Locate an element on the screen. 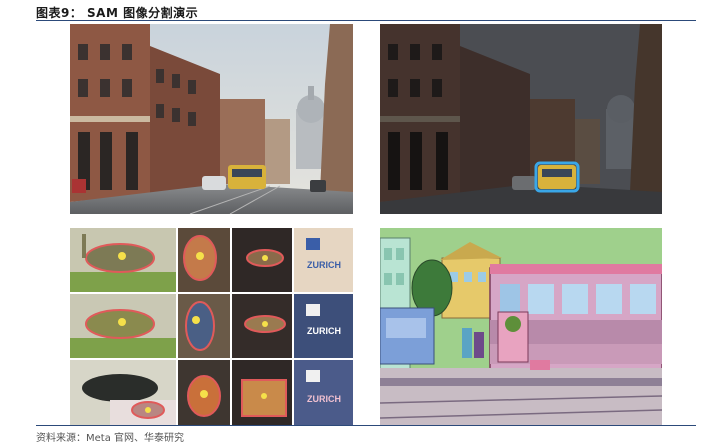  top-divider is located at coordinates (366, 20).